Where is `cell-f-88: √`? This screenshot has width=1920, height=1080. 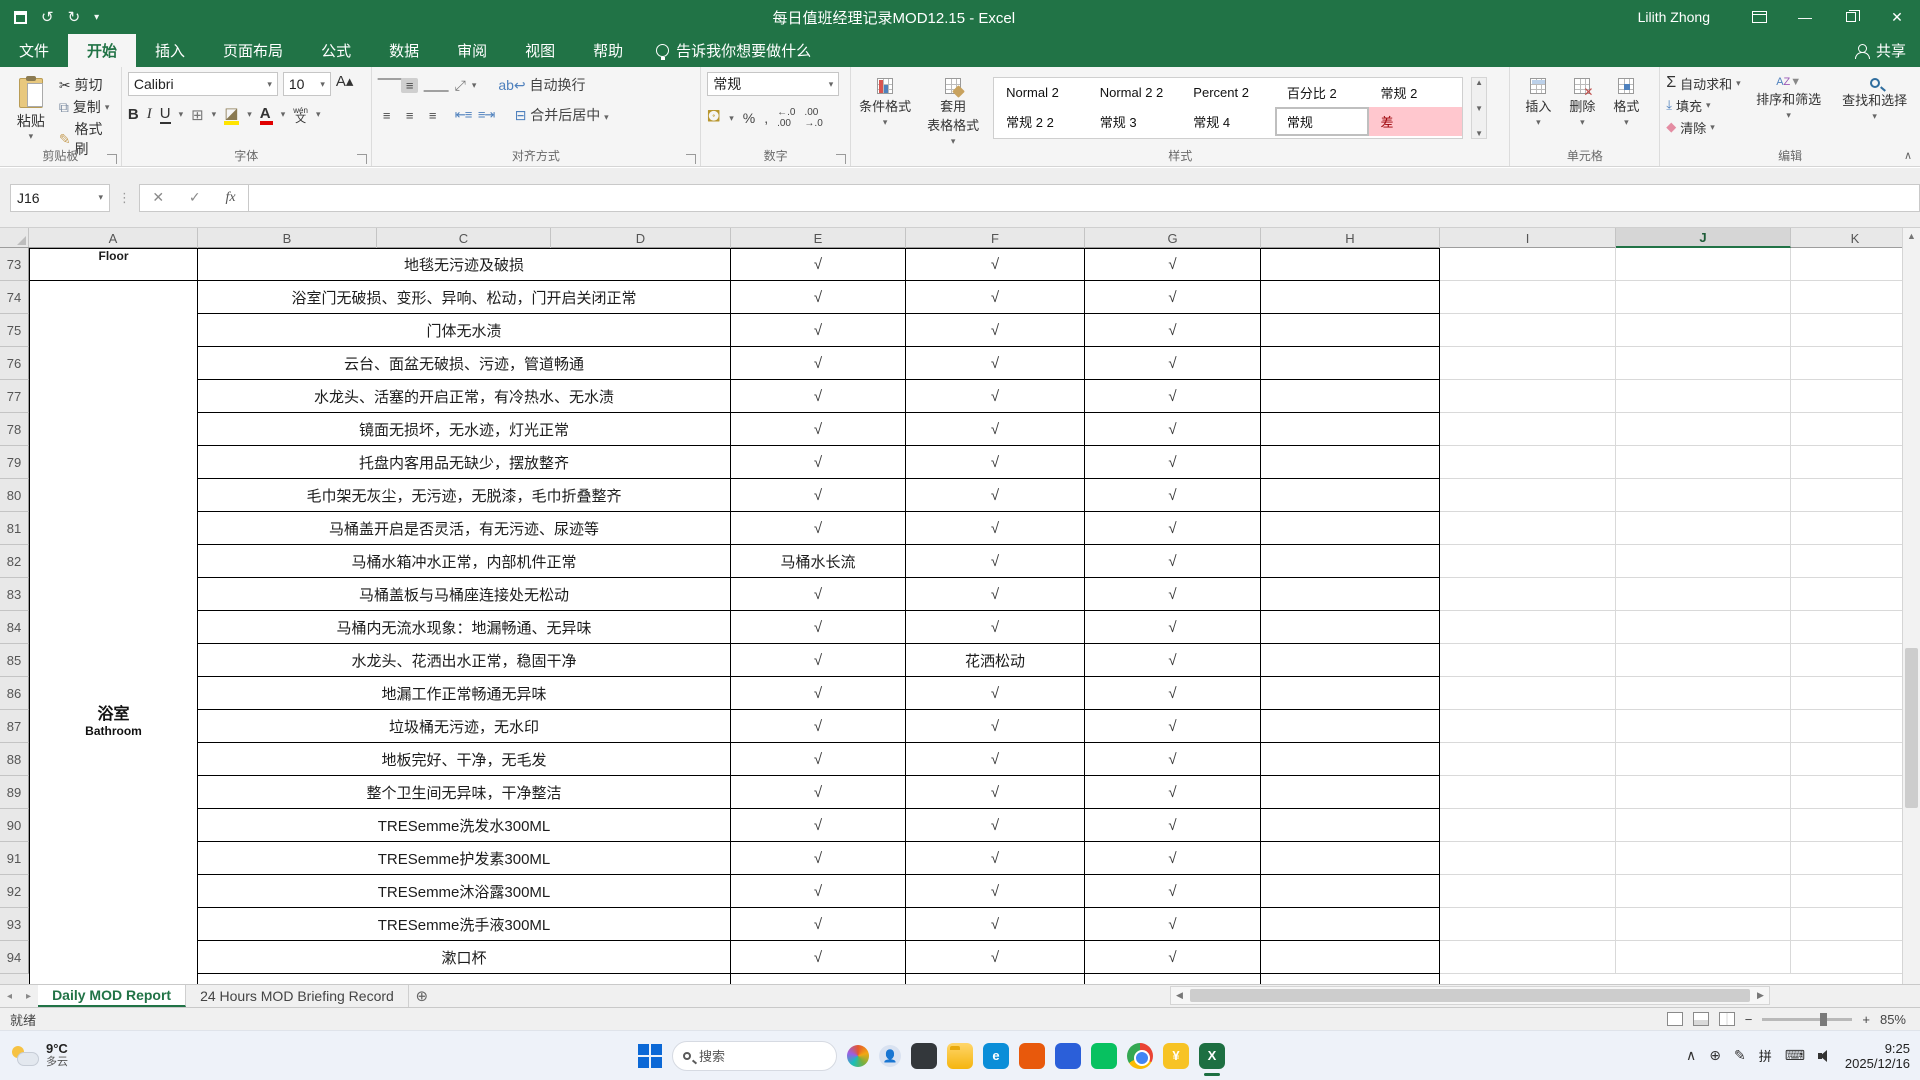 cell-f-88: √ is located at coordinates (995, 759).